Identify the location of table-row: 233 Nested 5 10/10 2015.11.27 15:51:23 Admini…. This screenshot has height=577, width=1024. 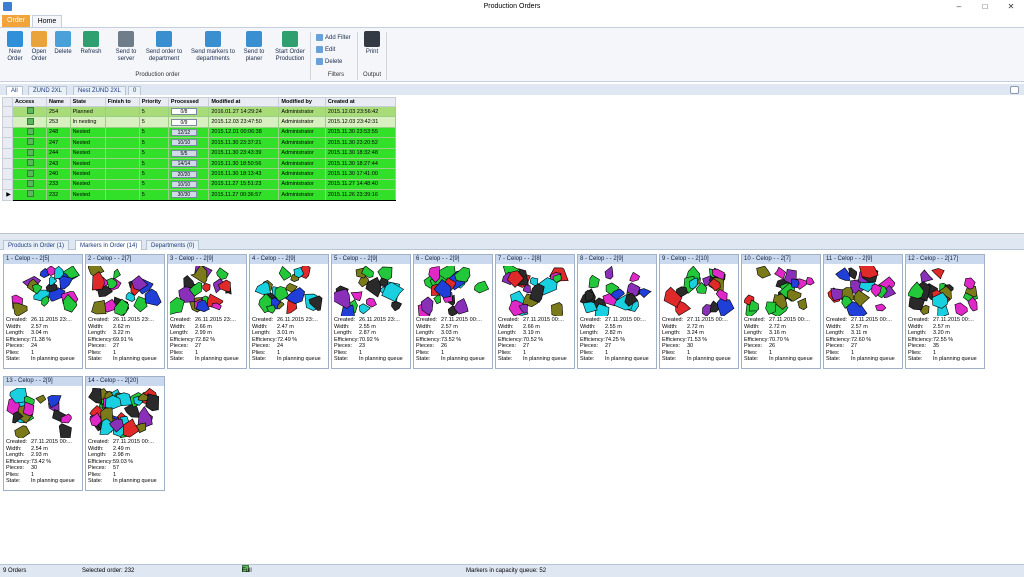
(199, 184).